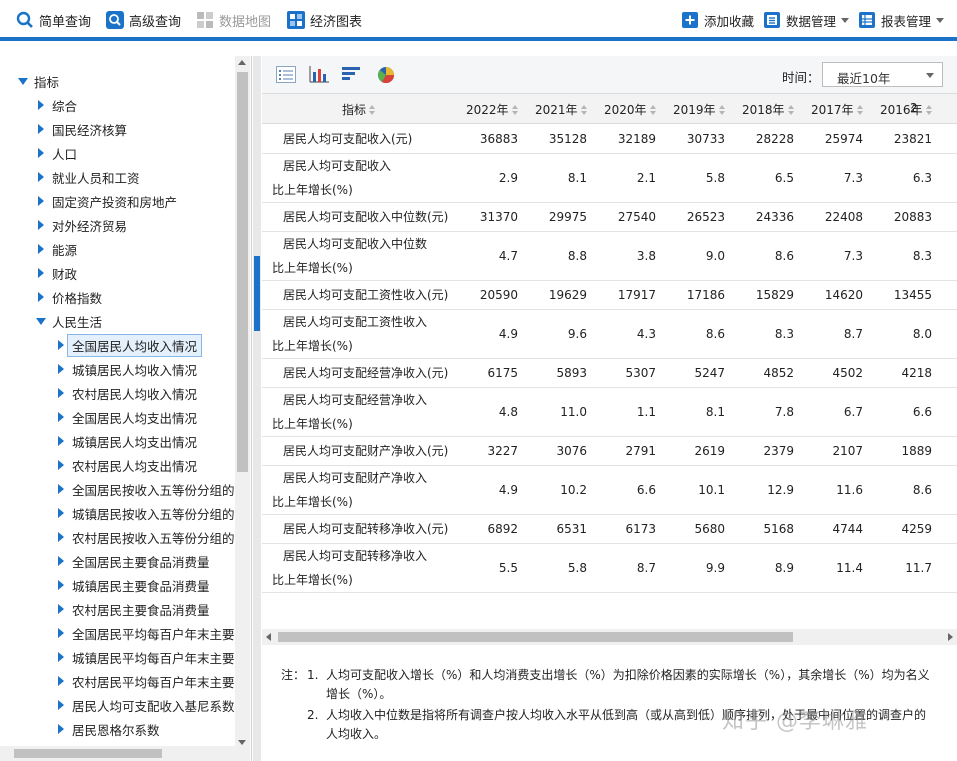 This screenshot has width=957, height=761. What do you see at coordinates (152, 633) in the screenshot?
I see `tree-subitem: 全国居民平均每百户年末主要耐` at bounding box center [152, 633].